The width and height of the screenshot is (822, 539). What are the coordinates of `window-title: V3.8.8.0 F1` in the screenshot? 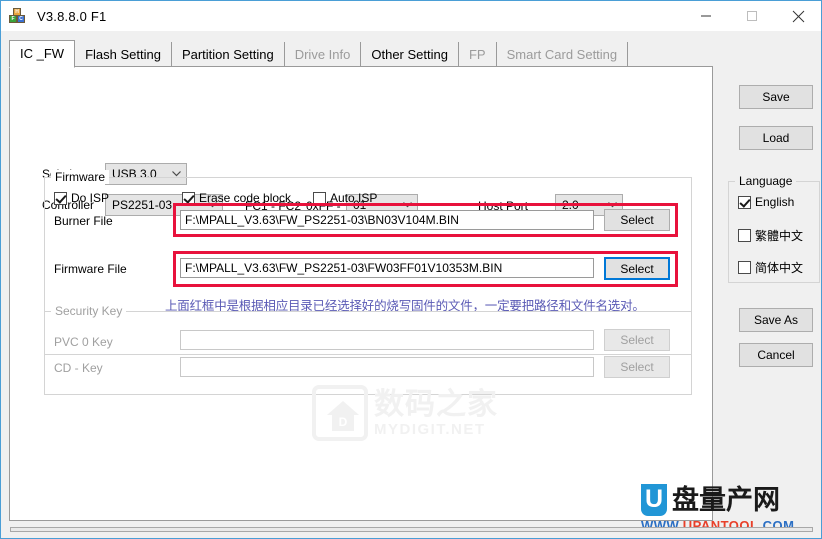 It's located at (72, 16).